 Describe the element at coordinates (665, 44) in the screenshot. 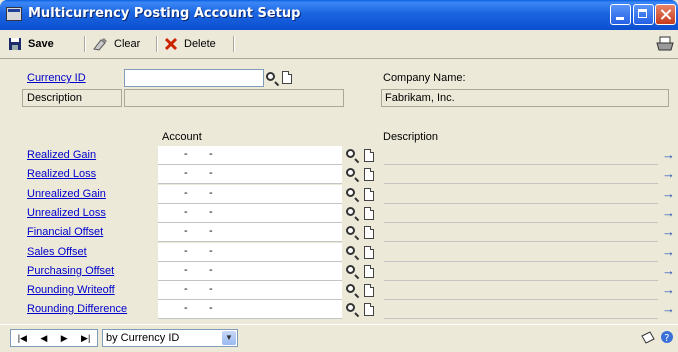

I see `print-button` at that location.